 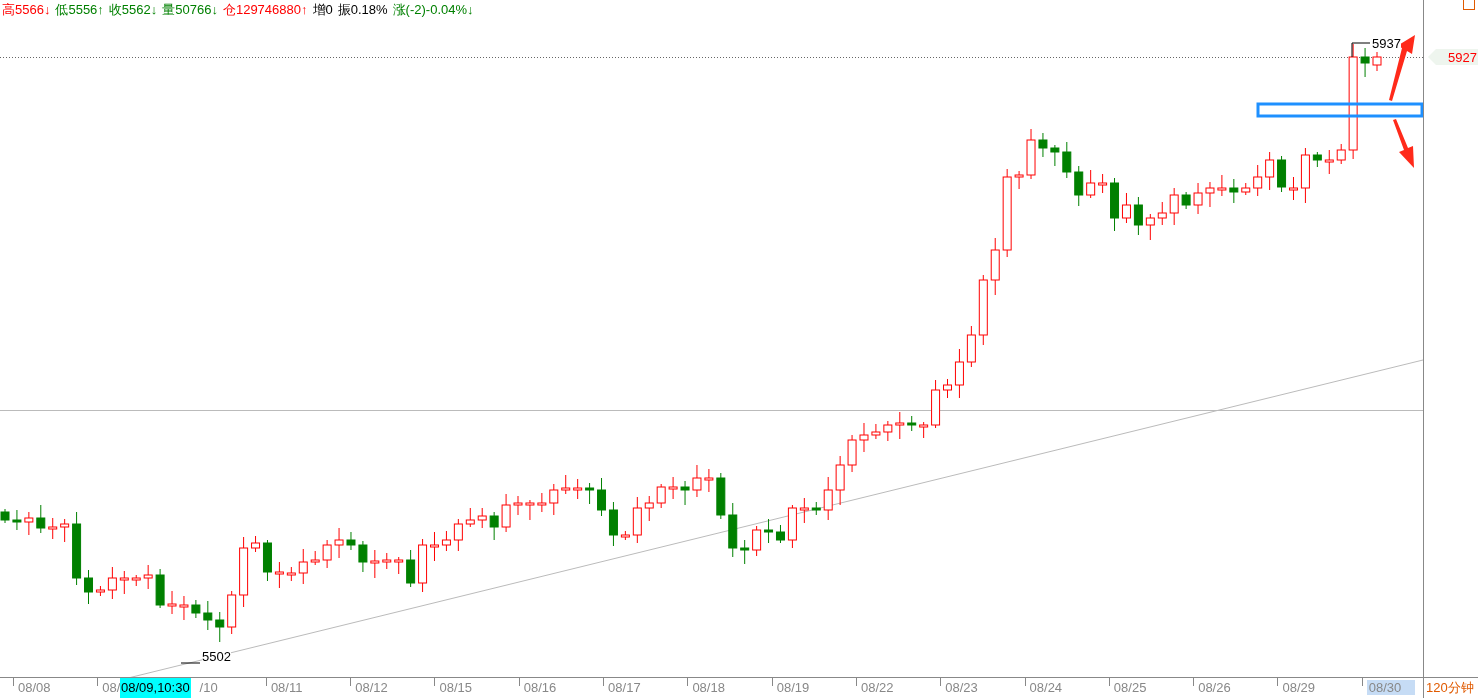 I want to click on date-label: 08/26, so click(x=1214, y=687).